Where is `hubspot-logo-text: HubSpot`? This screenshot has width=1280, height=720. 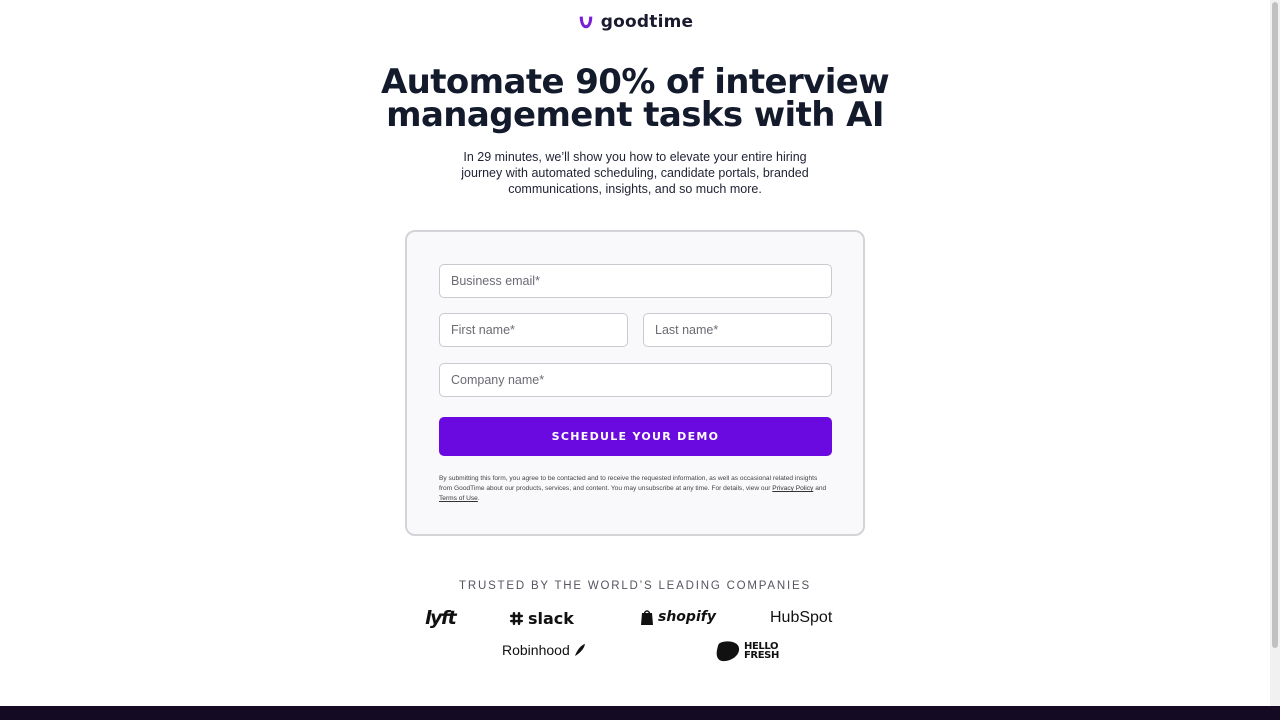 hubspot-logo-text: HubSpot is located at coordinates (801, 617).